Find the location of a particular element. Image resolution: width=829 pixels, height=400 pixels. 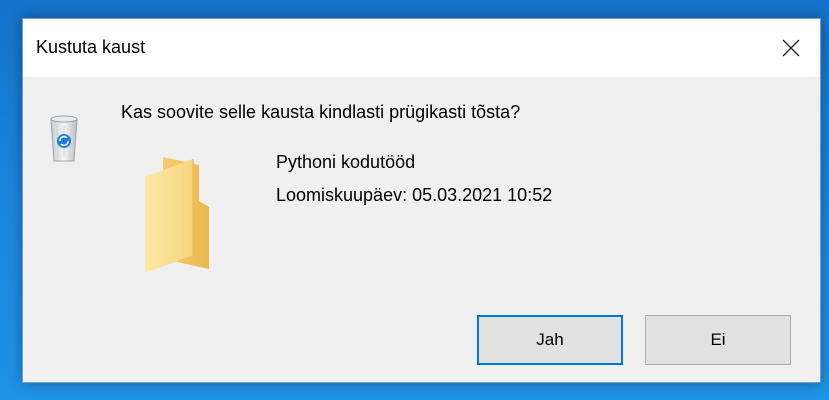

folder-icon is located at coordinates (177, 215).